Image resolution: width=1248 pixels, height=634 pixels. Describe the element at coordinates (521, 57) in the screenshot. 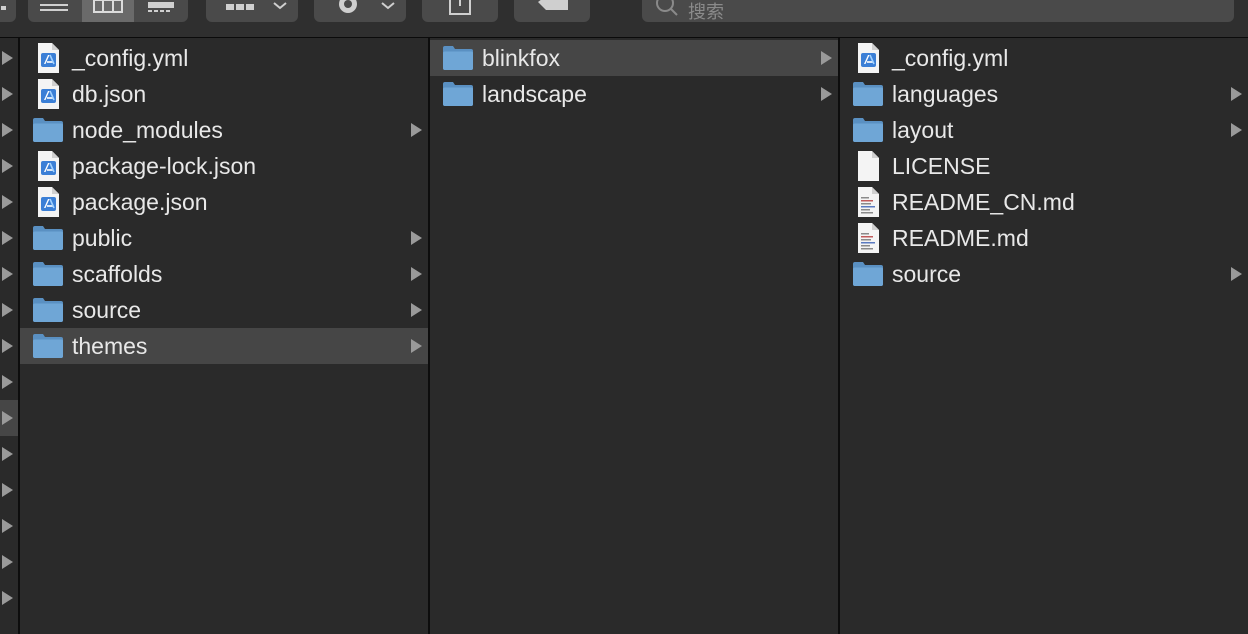

I see `file-name: blinkfox` at that location.